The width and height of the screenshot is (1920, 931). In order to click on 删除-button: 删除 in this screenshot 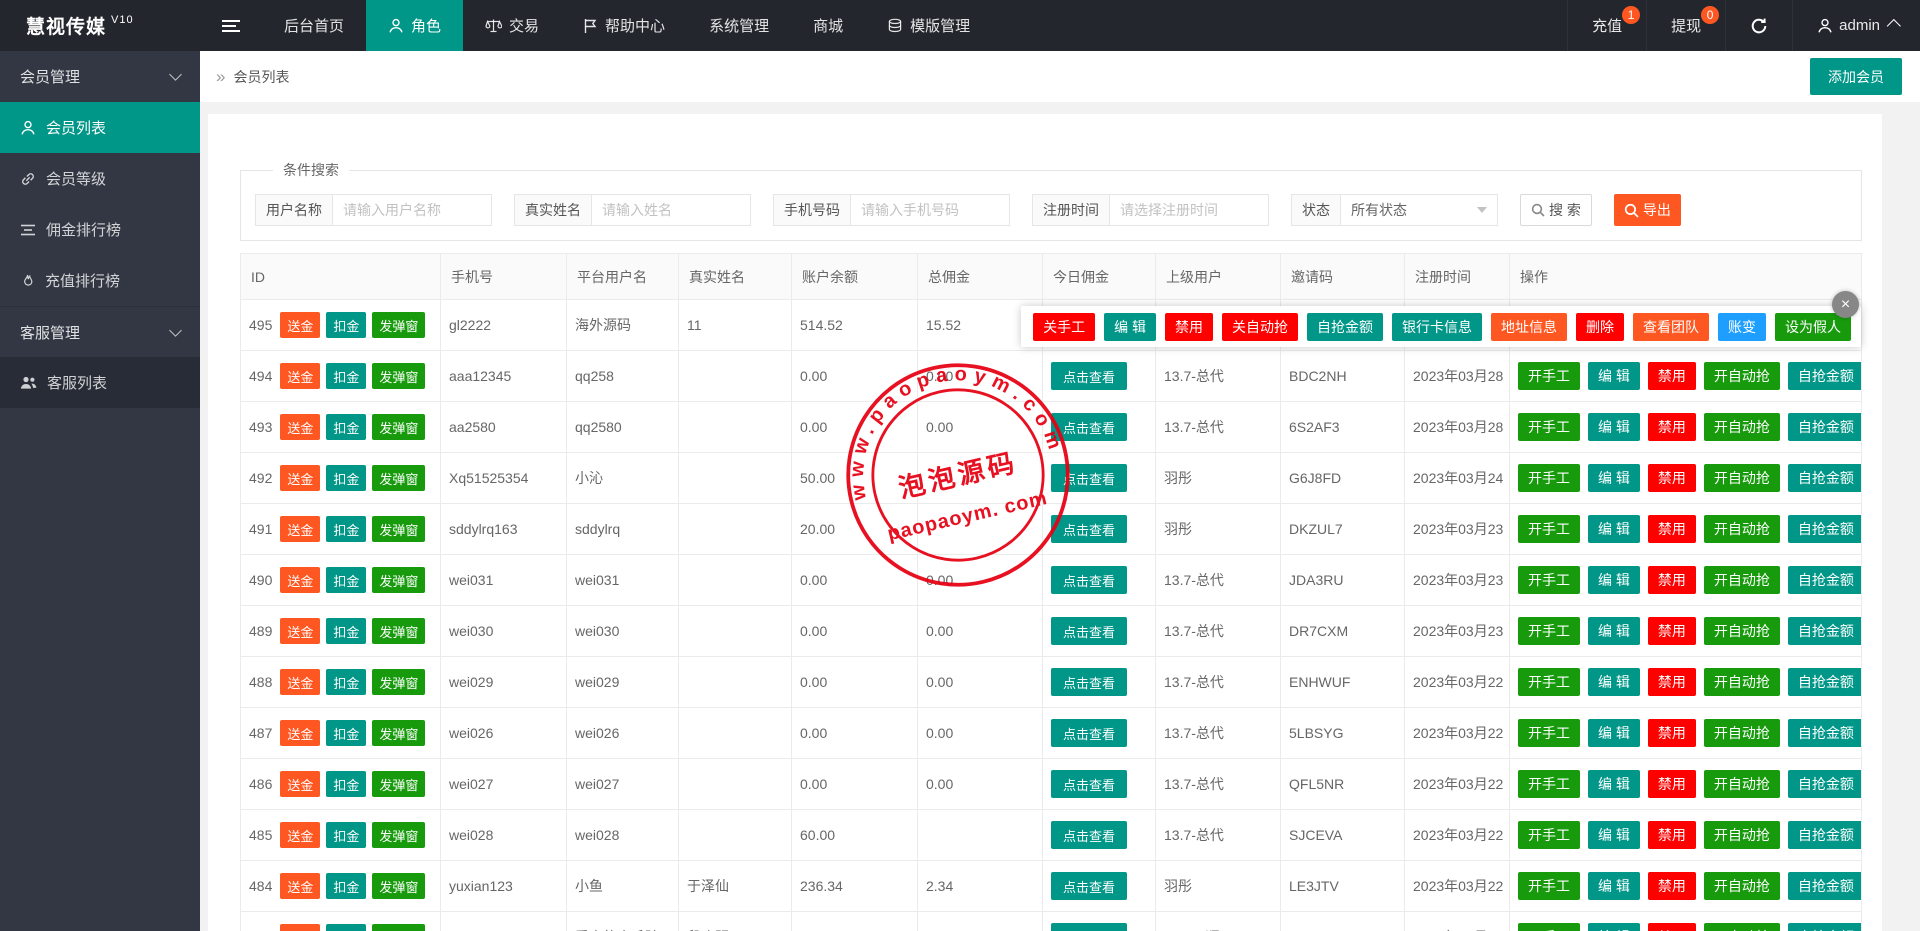, I will do `click(1600, 326)`.